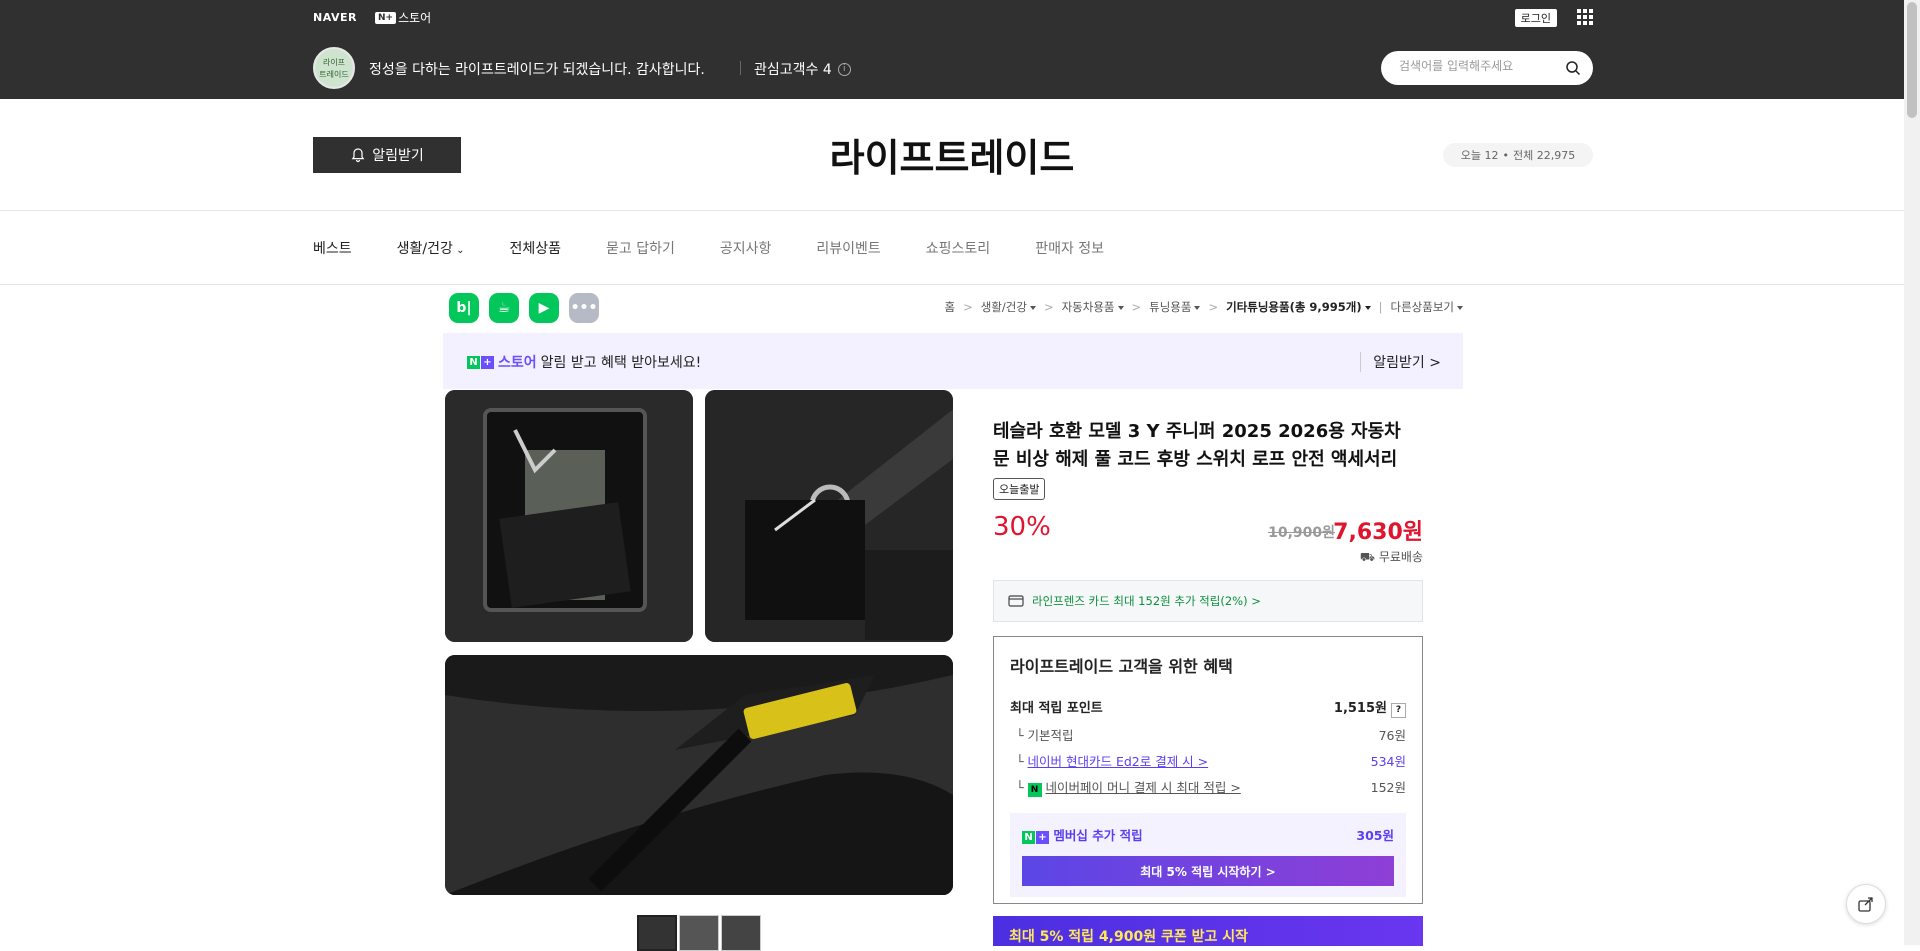  What do you see at coordinates (1378, 532) in the screenshot?
I see `sale-price: 7,630원` at bounding box center [1378, 532].